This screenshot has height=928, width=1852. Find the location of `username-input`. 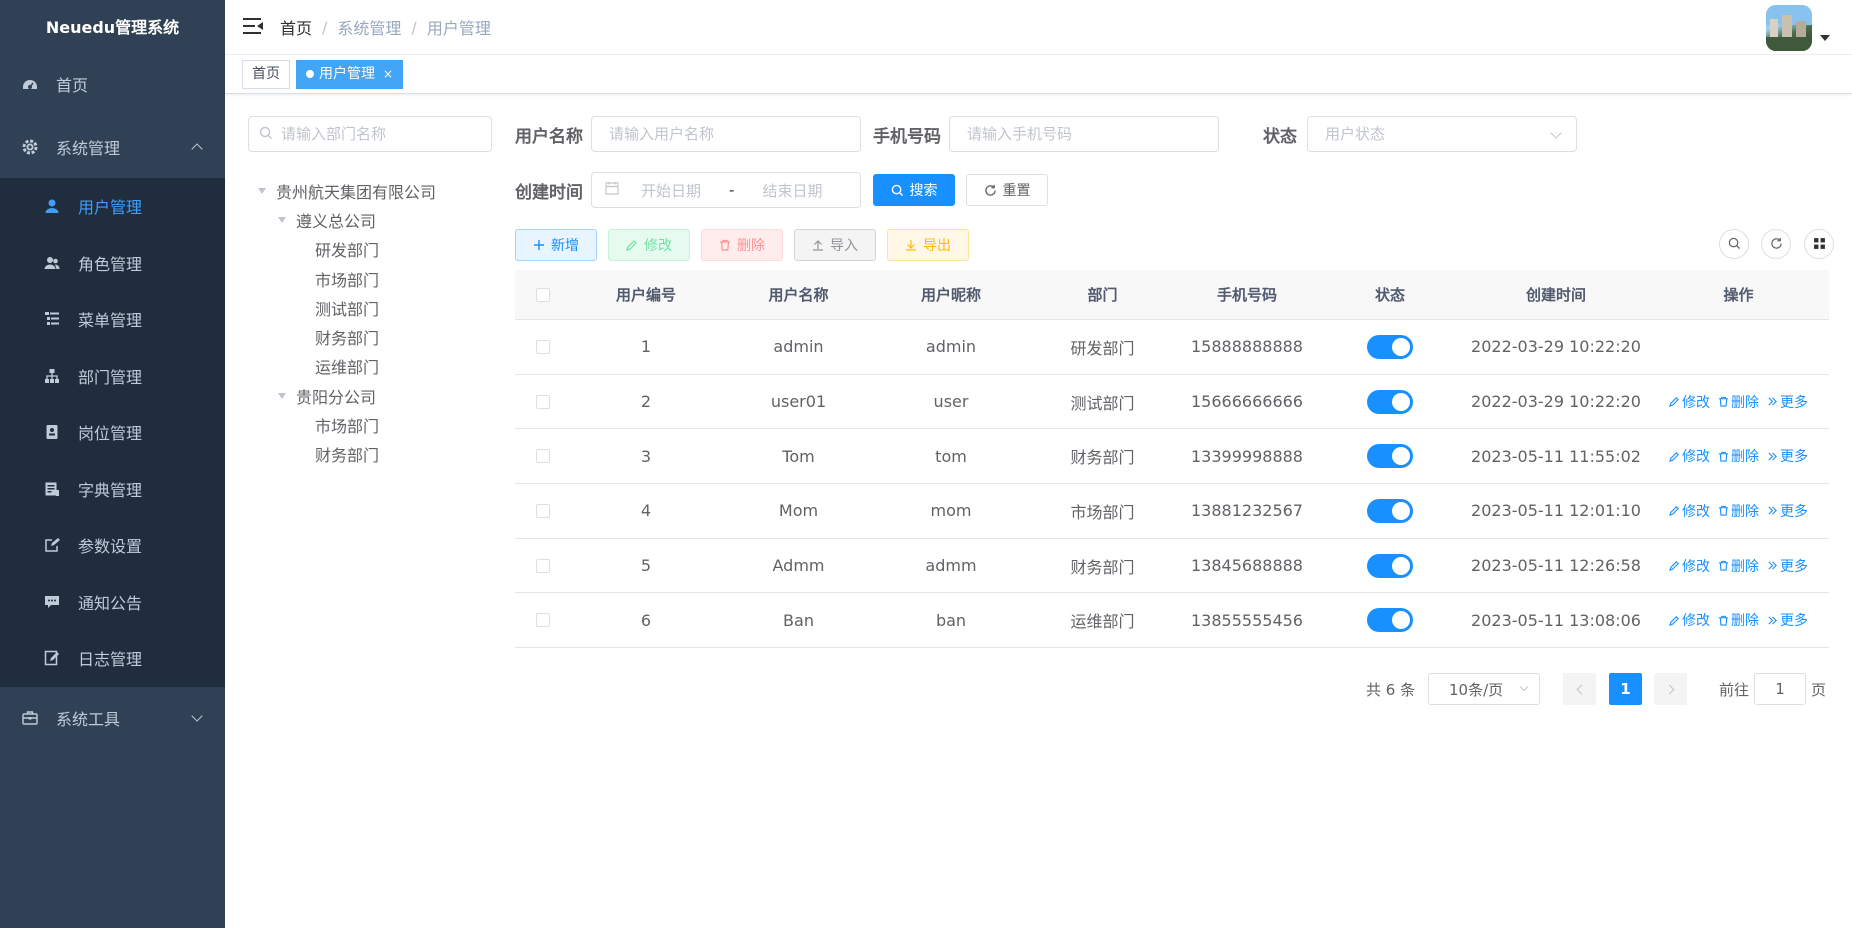

username-input is located at coordinates (734, 134).